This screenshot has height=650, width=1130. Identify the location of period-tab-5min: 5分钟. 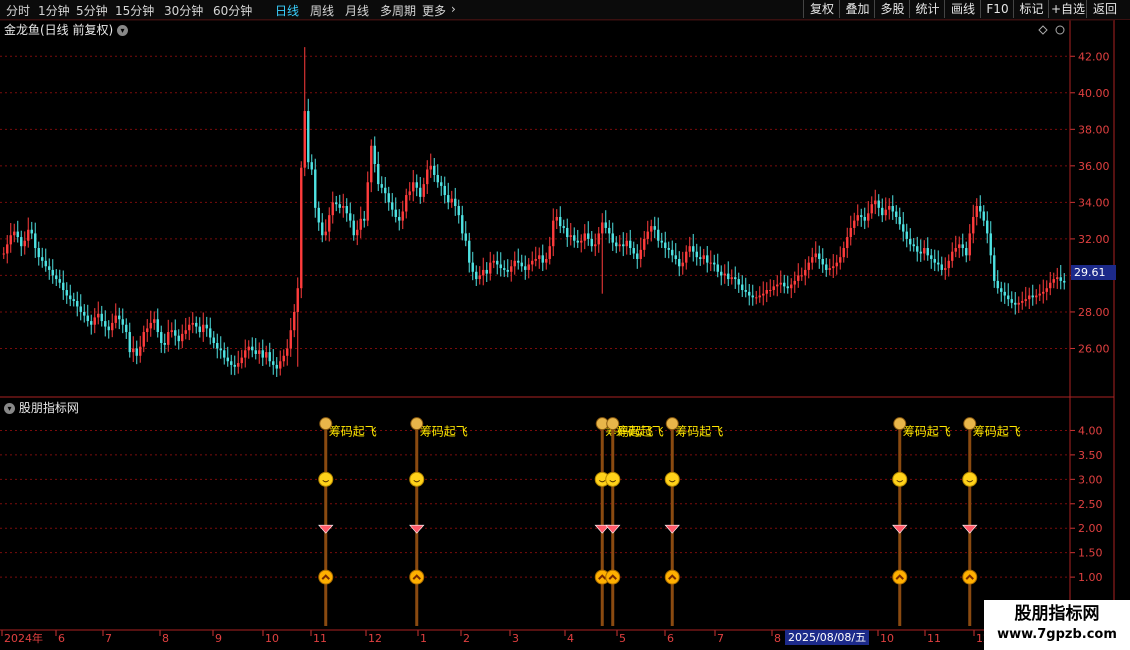
(92, 10).